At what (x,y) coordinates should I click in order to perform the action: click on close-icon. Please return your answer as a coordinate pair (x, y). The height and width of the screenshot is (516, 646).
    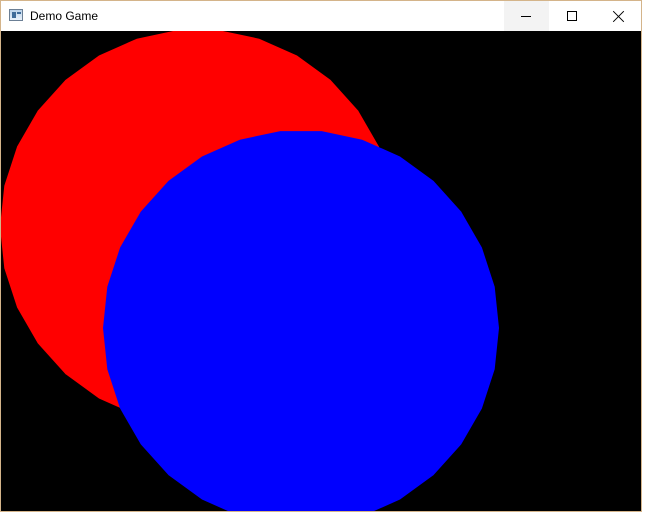
    Looking at the image, I should click on (619, 16).